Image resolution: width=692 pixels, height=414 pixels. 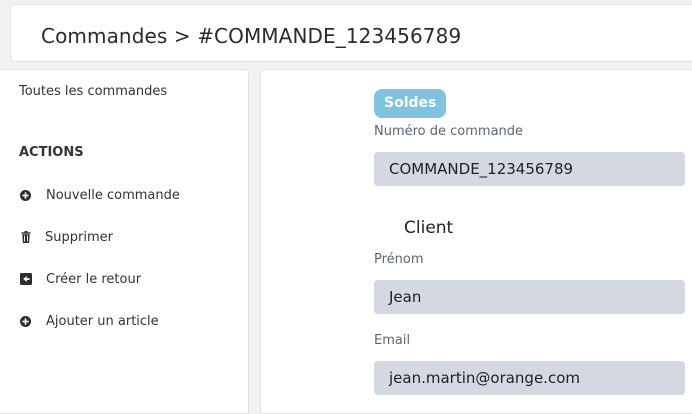 What do you see at coordinates (392, 340) in the screenshot?
I see `email-label: Email` at bounding box center [392, 340].